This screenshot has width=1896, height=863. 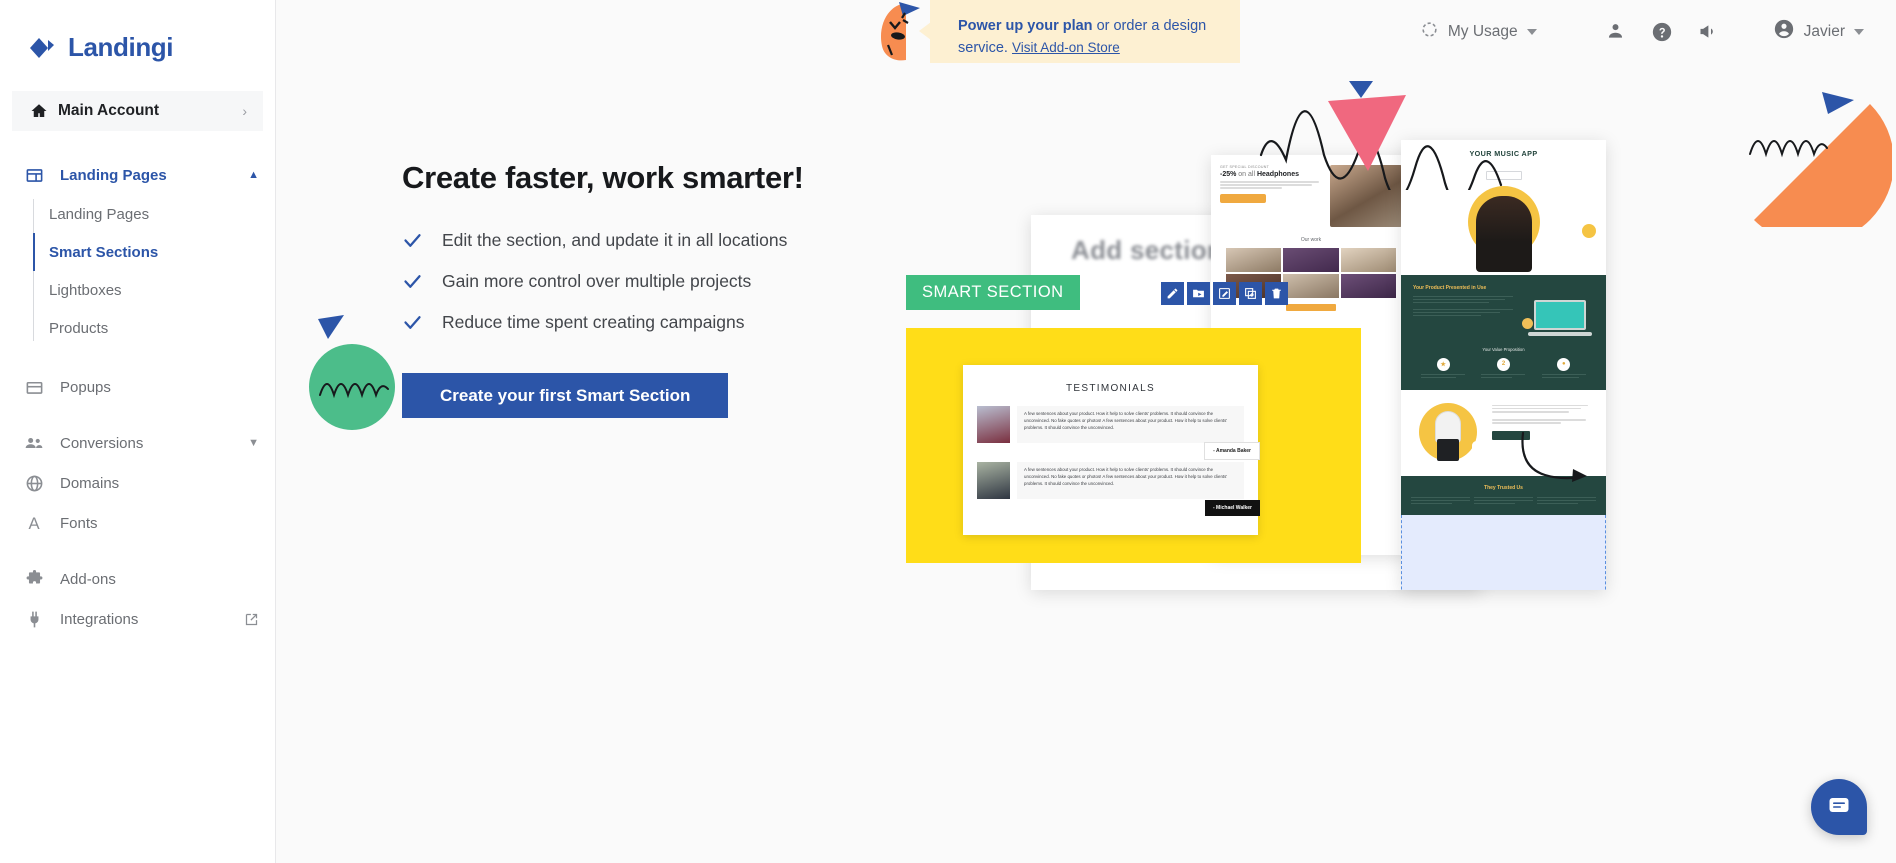 I want to click on right-signup-cta, so click(x=1511, y=435).